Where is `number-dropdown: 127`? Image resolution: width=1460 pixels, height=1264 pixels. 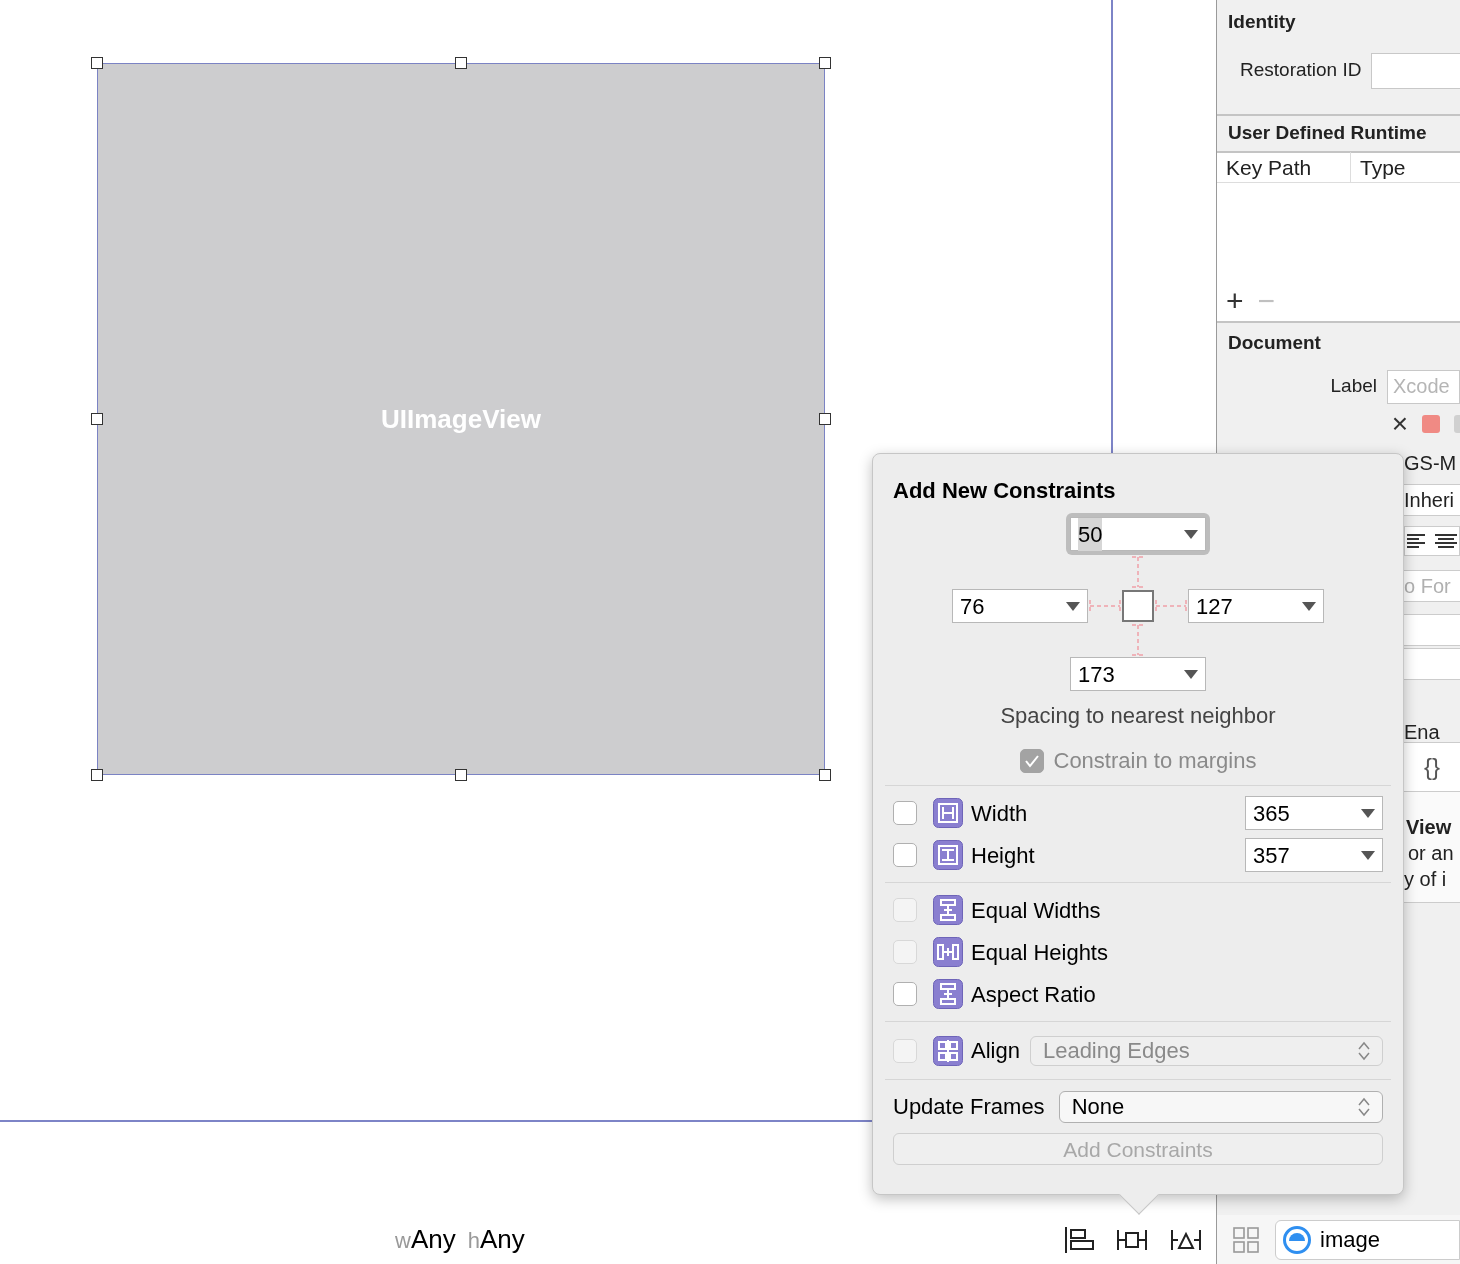 number-dropdown: 127 is located at coordinates (1256, 606).